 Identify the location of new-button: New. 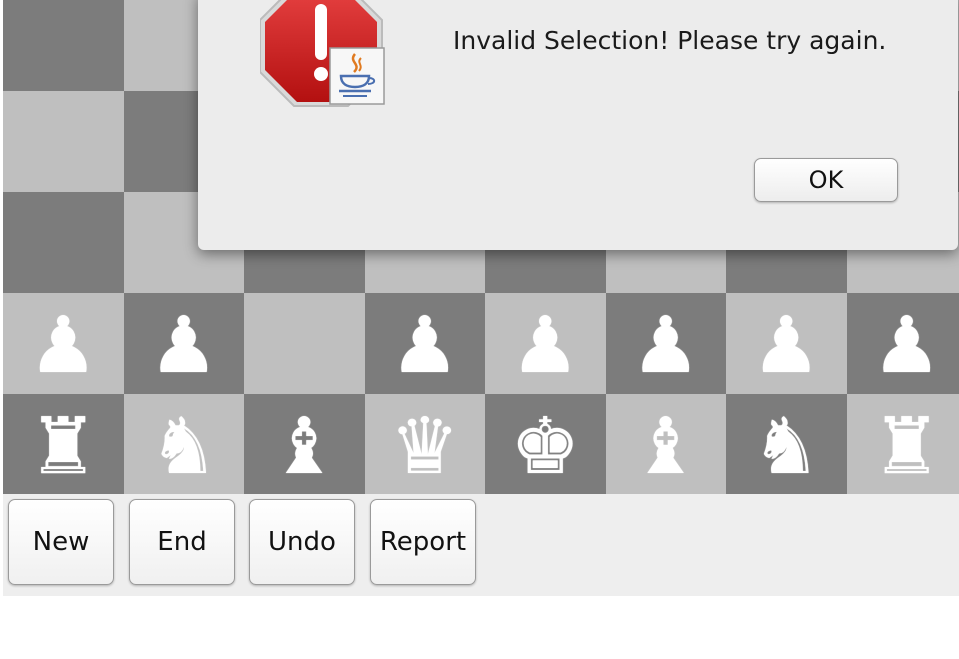
(61, 542).